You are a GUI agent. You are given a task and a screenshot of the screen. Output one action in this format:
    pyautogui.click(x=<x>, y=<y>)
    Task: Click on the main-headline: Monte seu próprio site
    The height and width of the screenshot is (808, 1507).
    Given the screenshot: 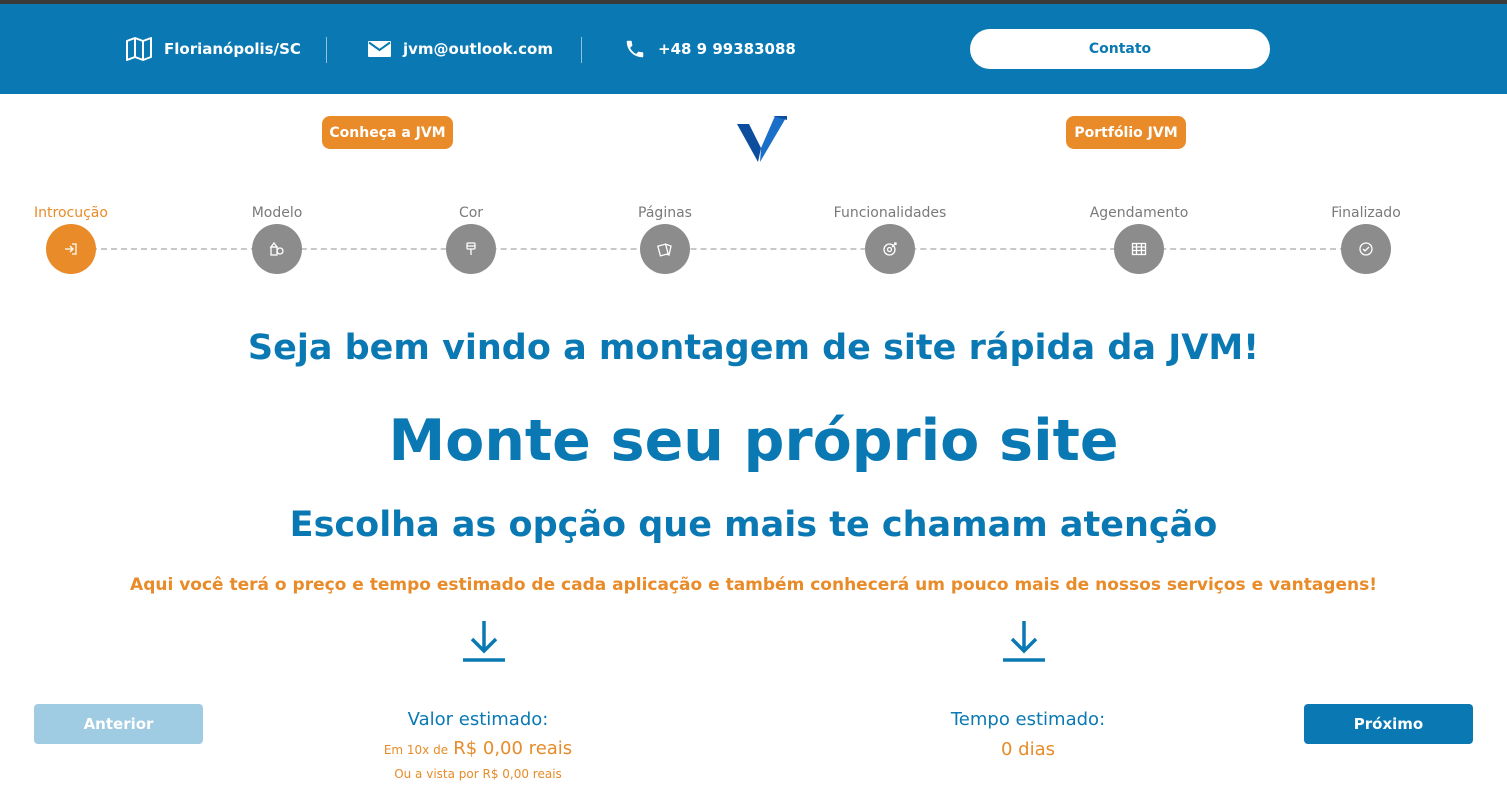 What is the action you would take?
    pyautogui.click(x=753, y=441)
    